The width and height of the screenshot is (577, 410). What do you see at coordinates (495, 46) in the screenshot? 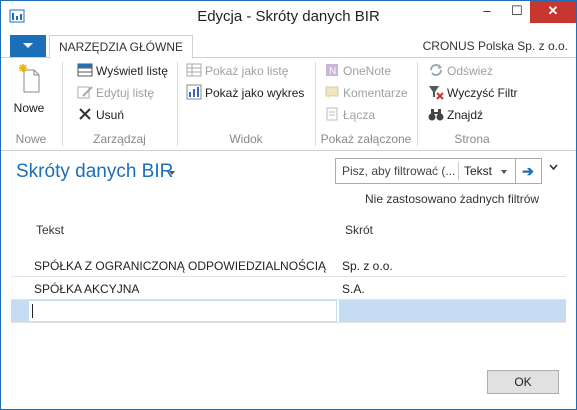
I see `company-name: CRONUS Polska Sp. z o.o.` at bounding box center [495, 46].